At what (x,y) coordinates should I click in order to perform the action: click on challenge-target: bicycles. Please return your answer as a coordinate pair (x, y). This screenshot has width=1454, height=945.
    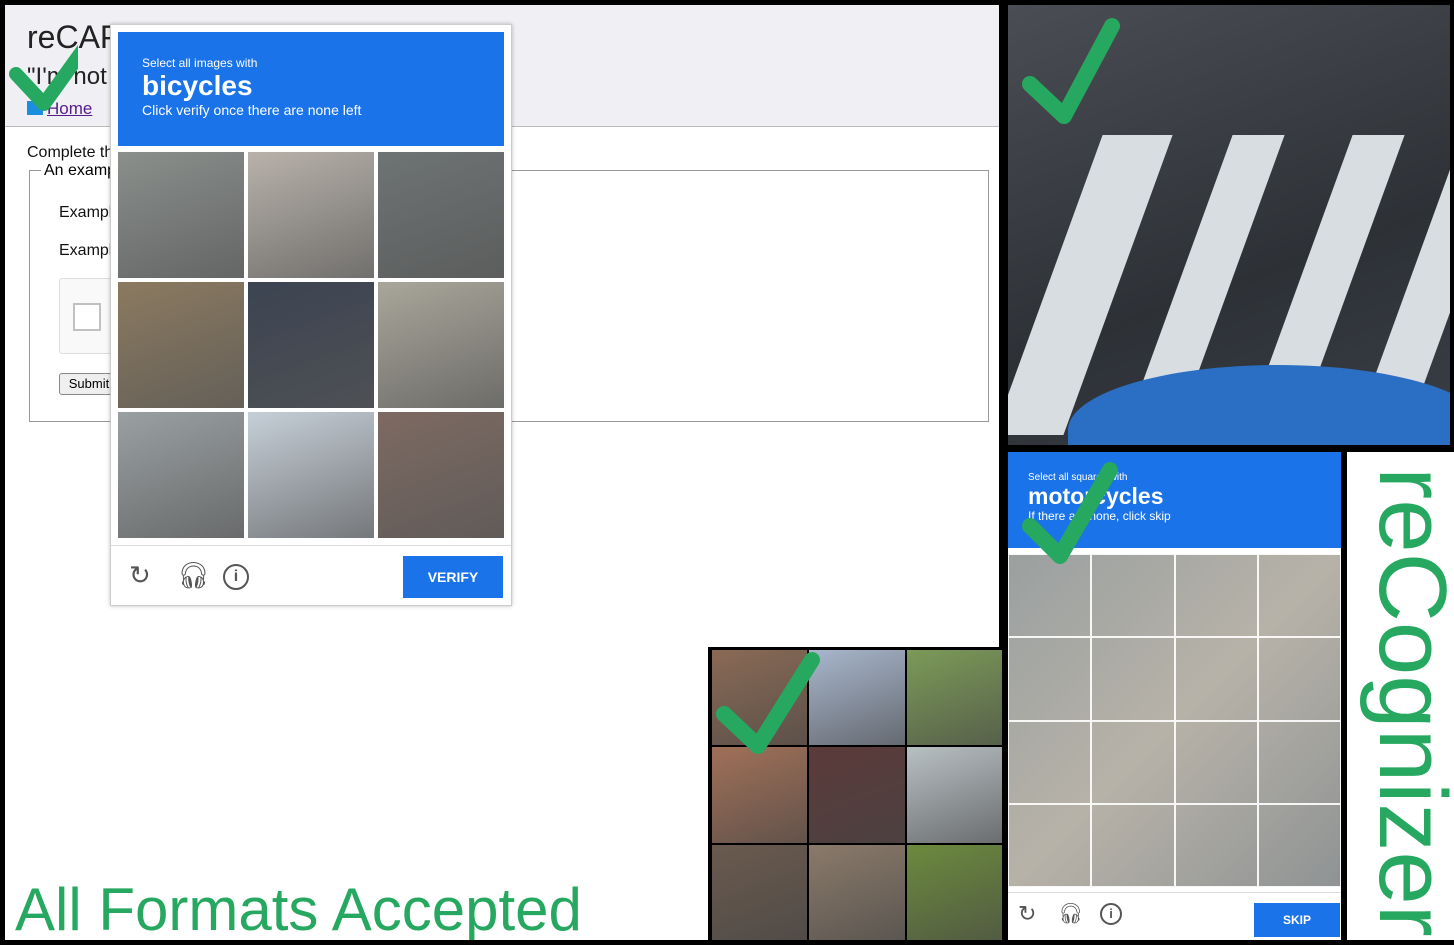
    Looking at the image, I should click on (197, 85).